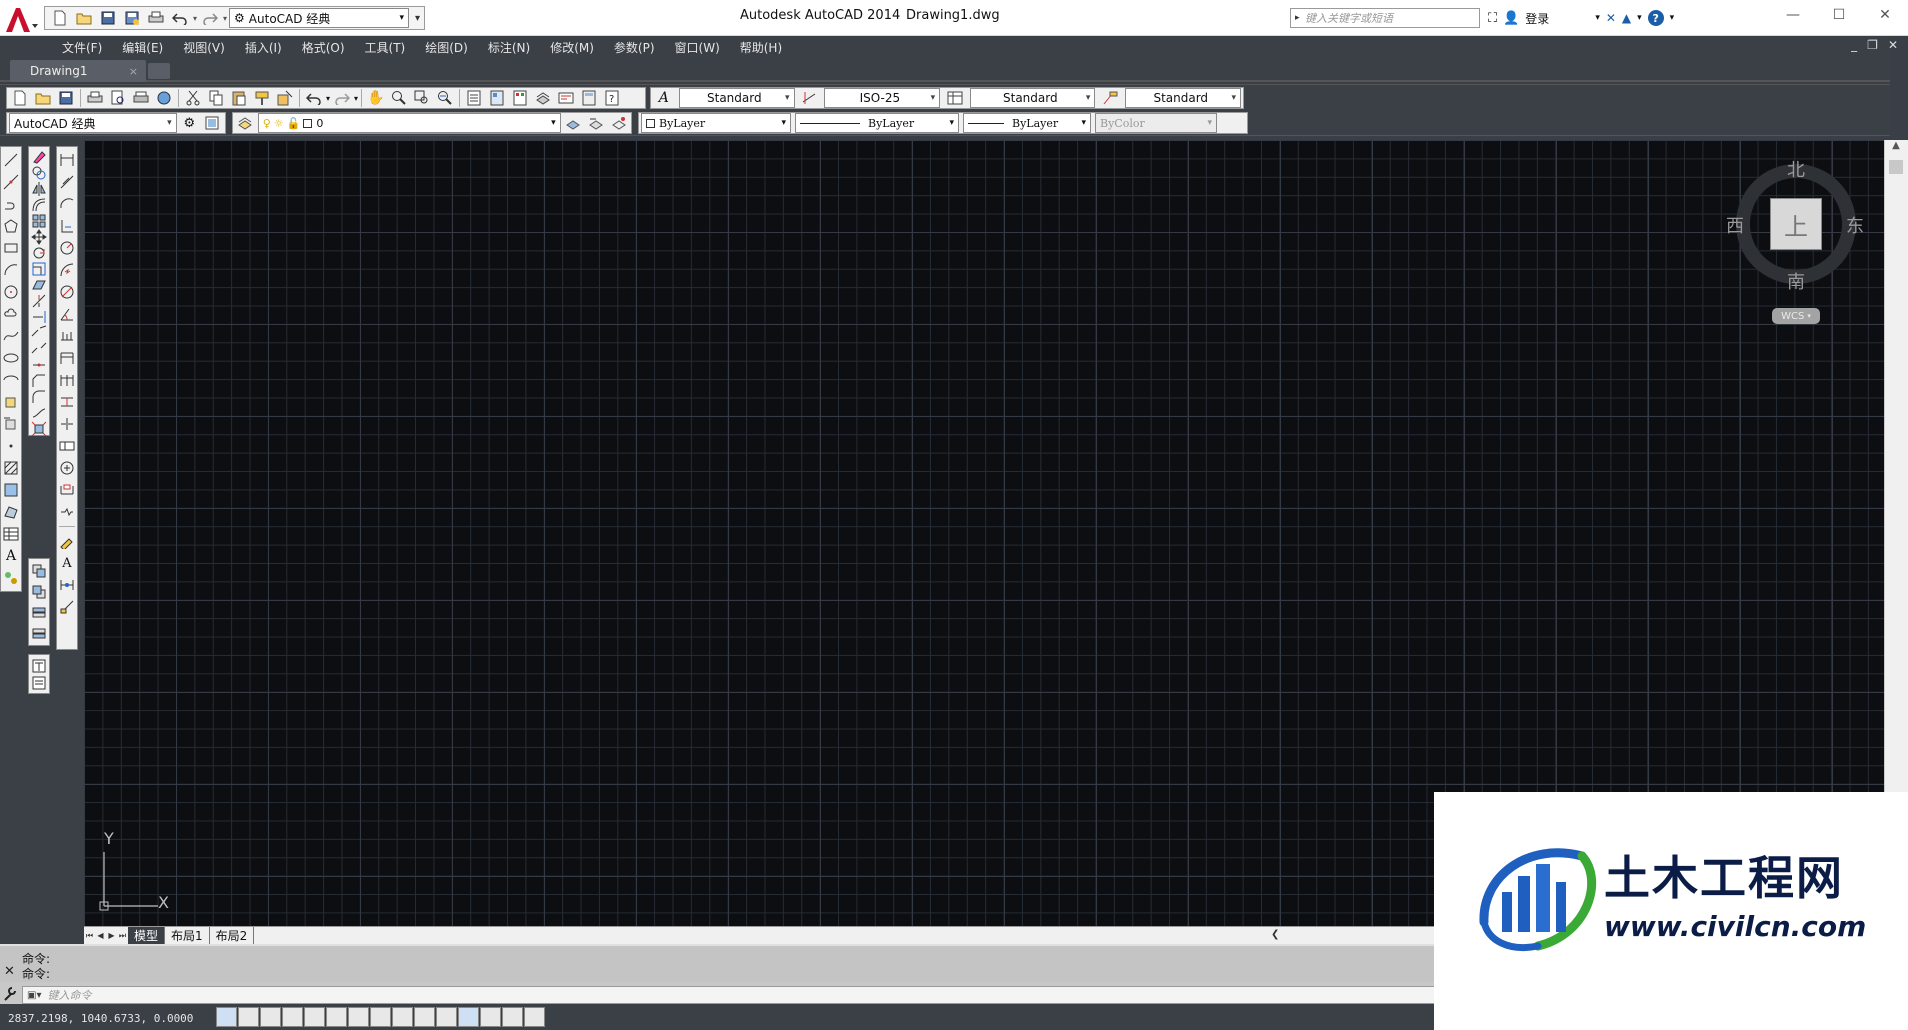 Image resolution: width=1908 pixels, height=1030 pixels. I want to click on menu-help: 帮助(H), so click(761, 47).